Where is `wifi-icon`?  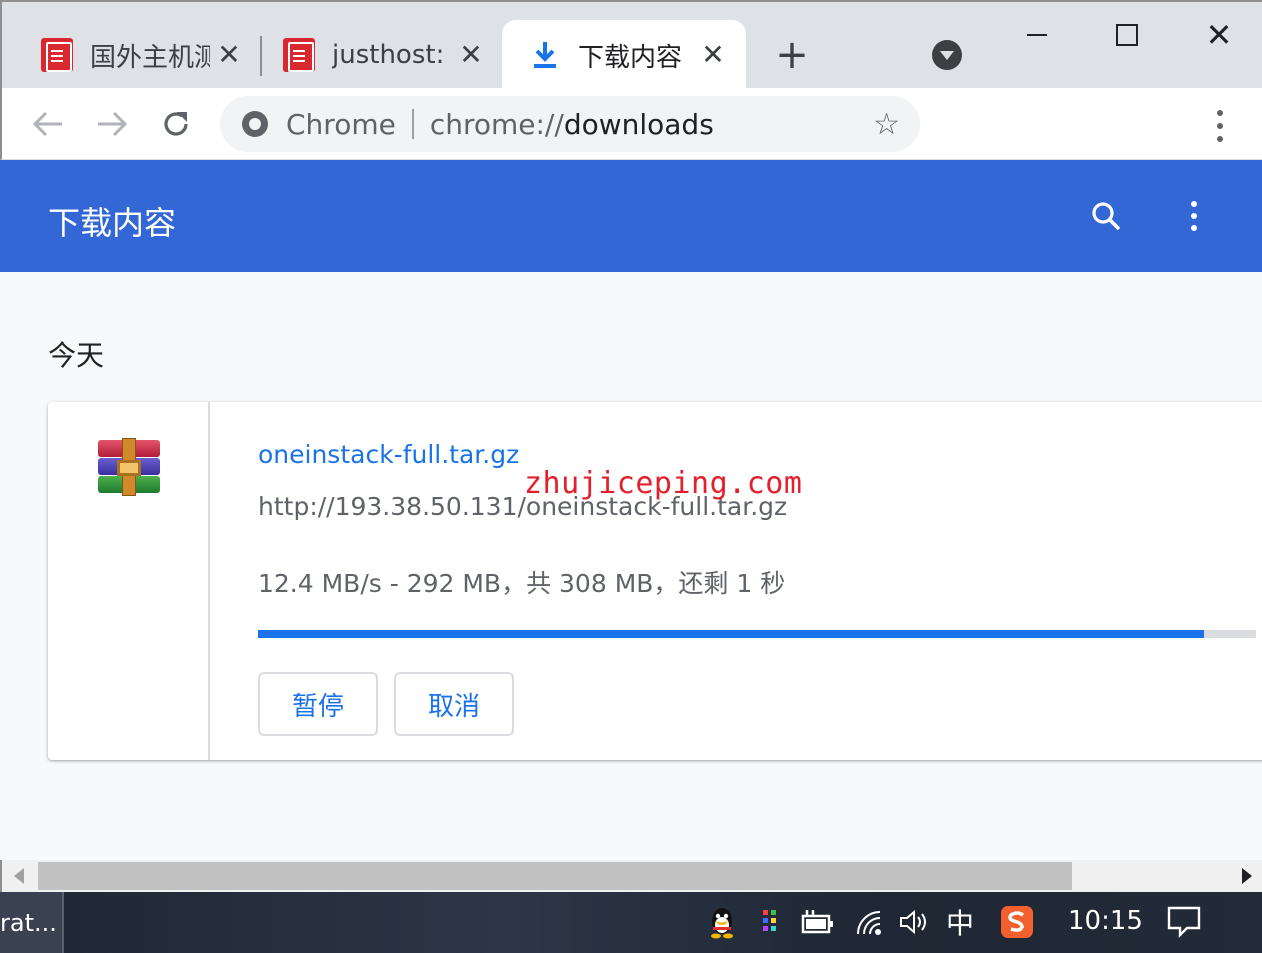 wifi-icon is located at coordinates (870, 922).